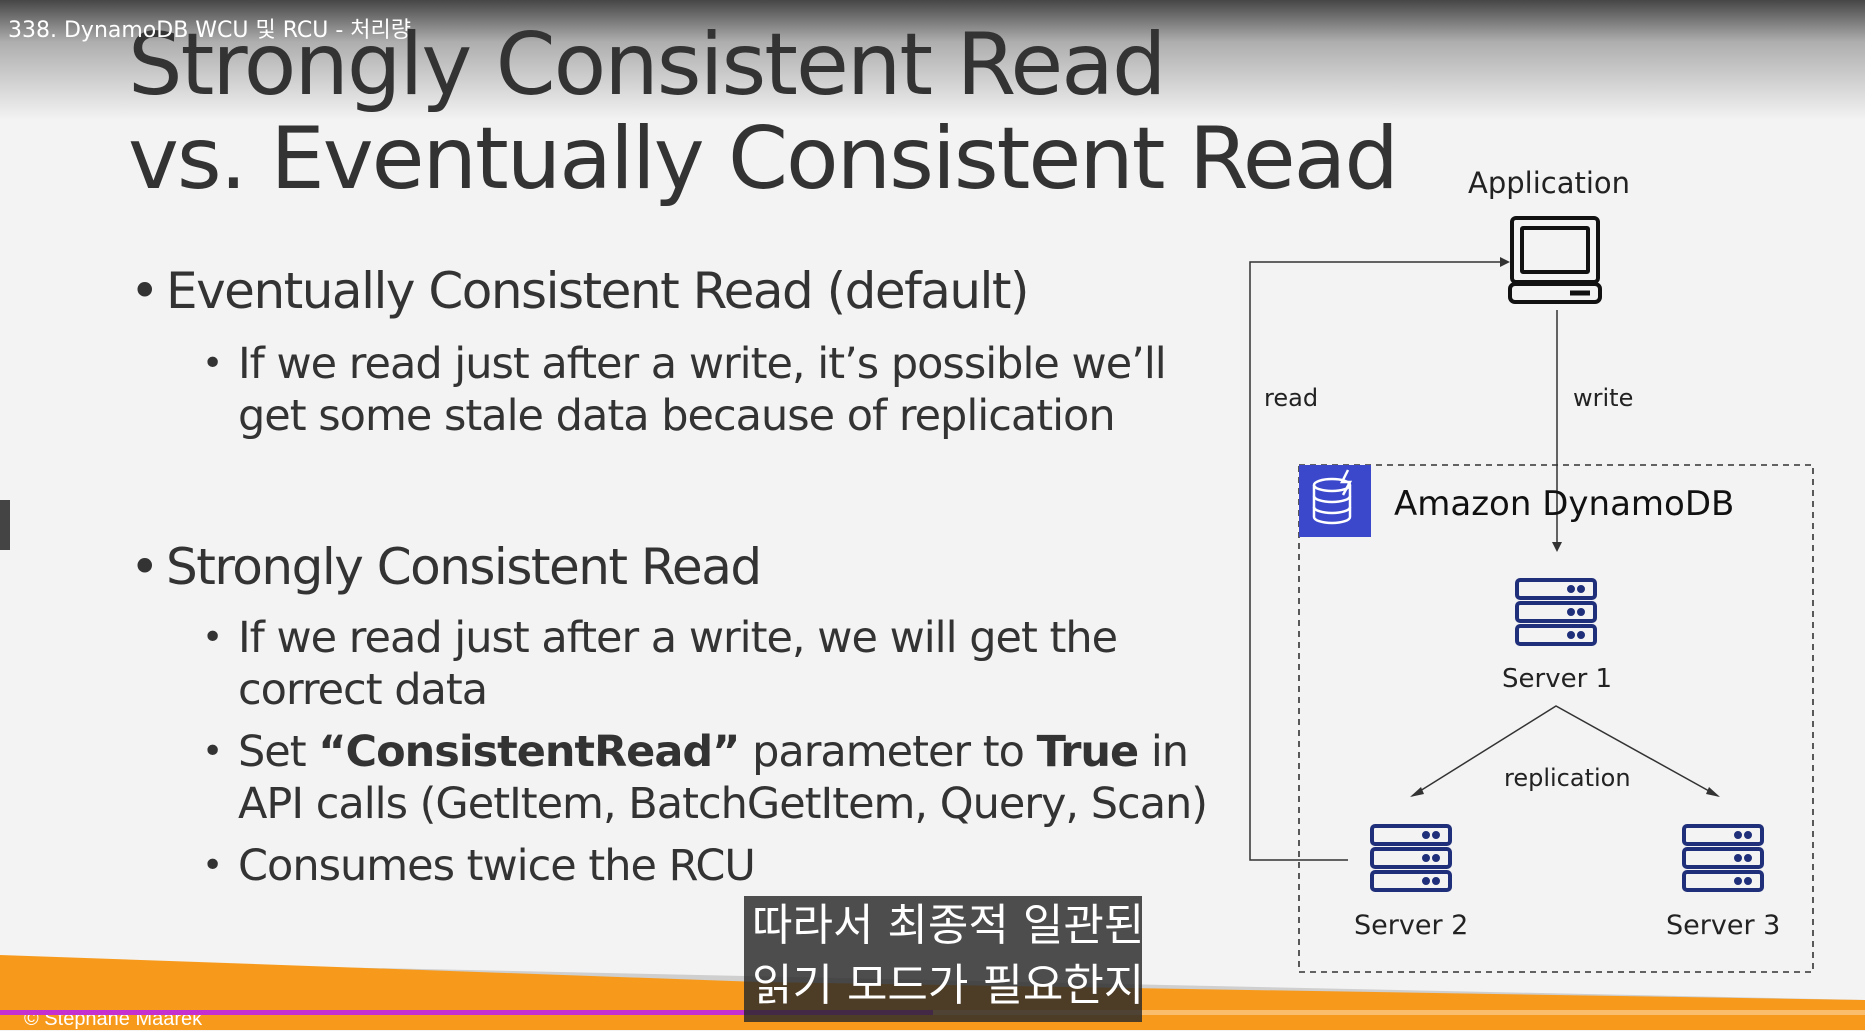  I want to click on application-label: Application, so click(1549, 183).